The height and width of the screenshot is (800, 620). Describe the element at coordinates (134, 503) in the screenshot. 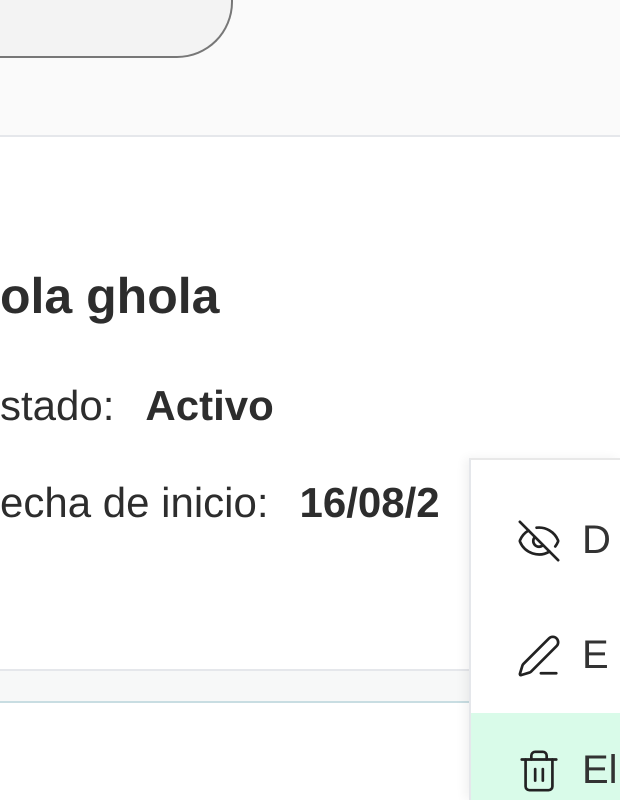

I see `field-label: echa de inicio:` at that location.